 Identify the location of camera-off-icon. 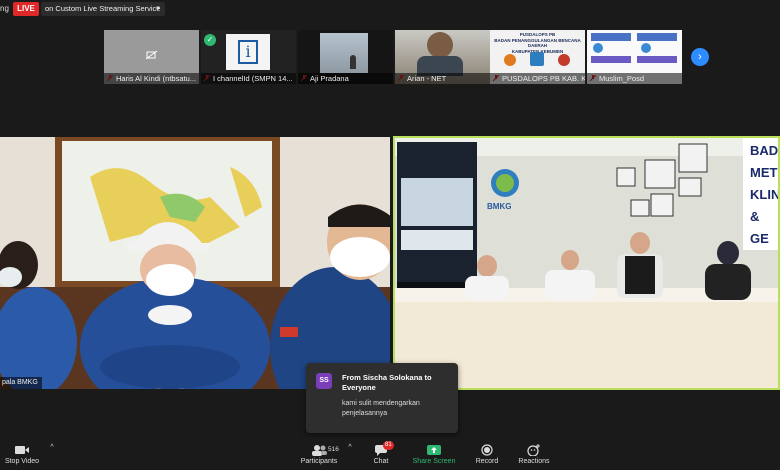
(152, 55).